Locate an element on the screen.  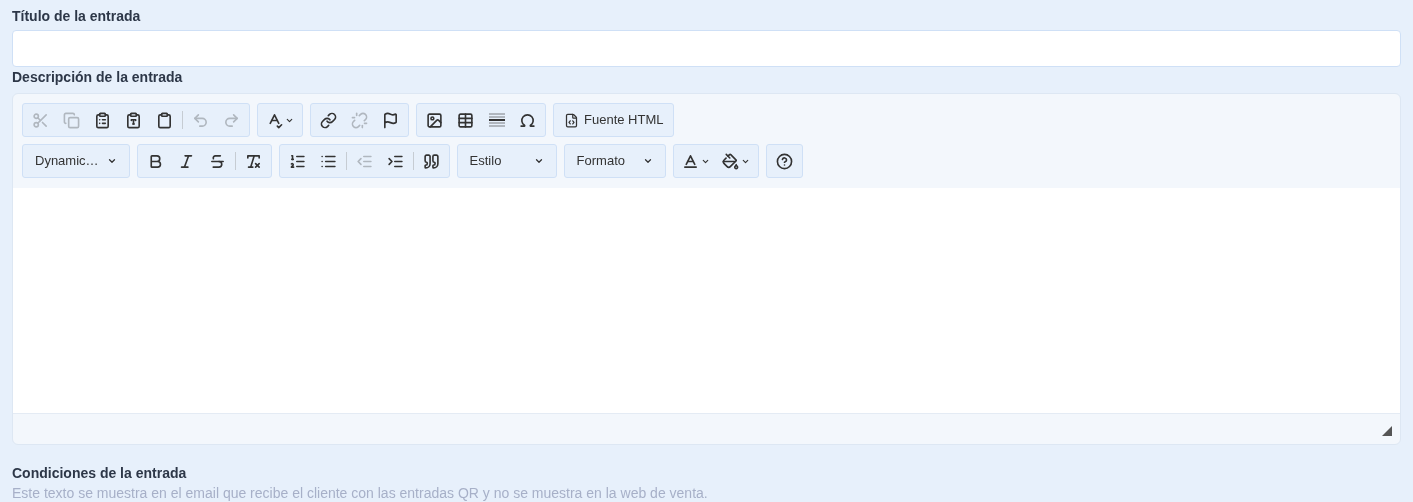
spellcheck-icon is located at coordinates (274, 120).